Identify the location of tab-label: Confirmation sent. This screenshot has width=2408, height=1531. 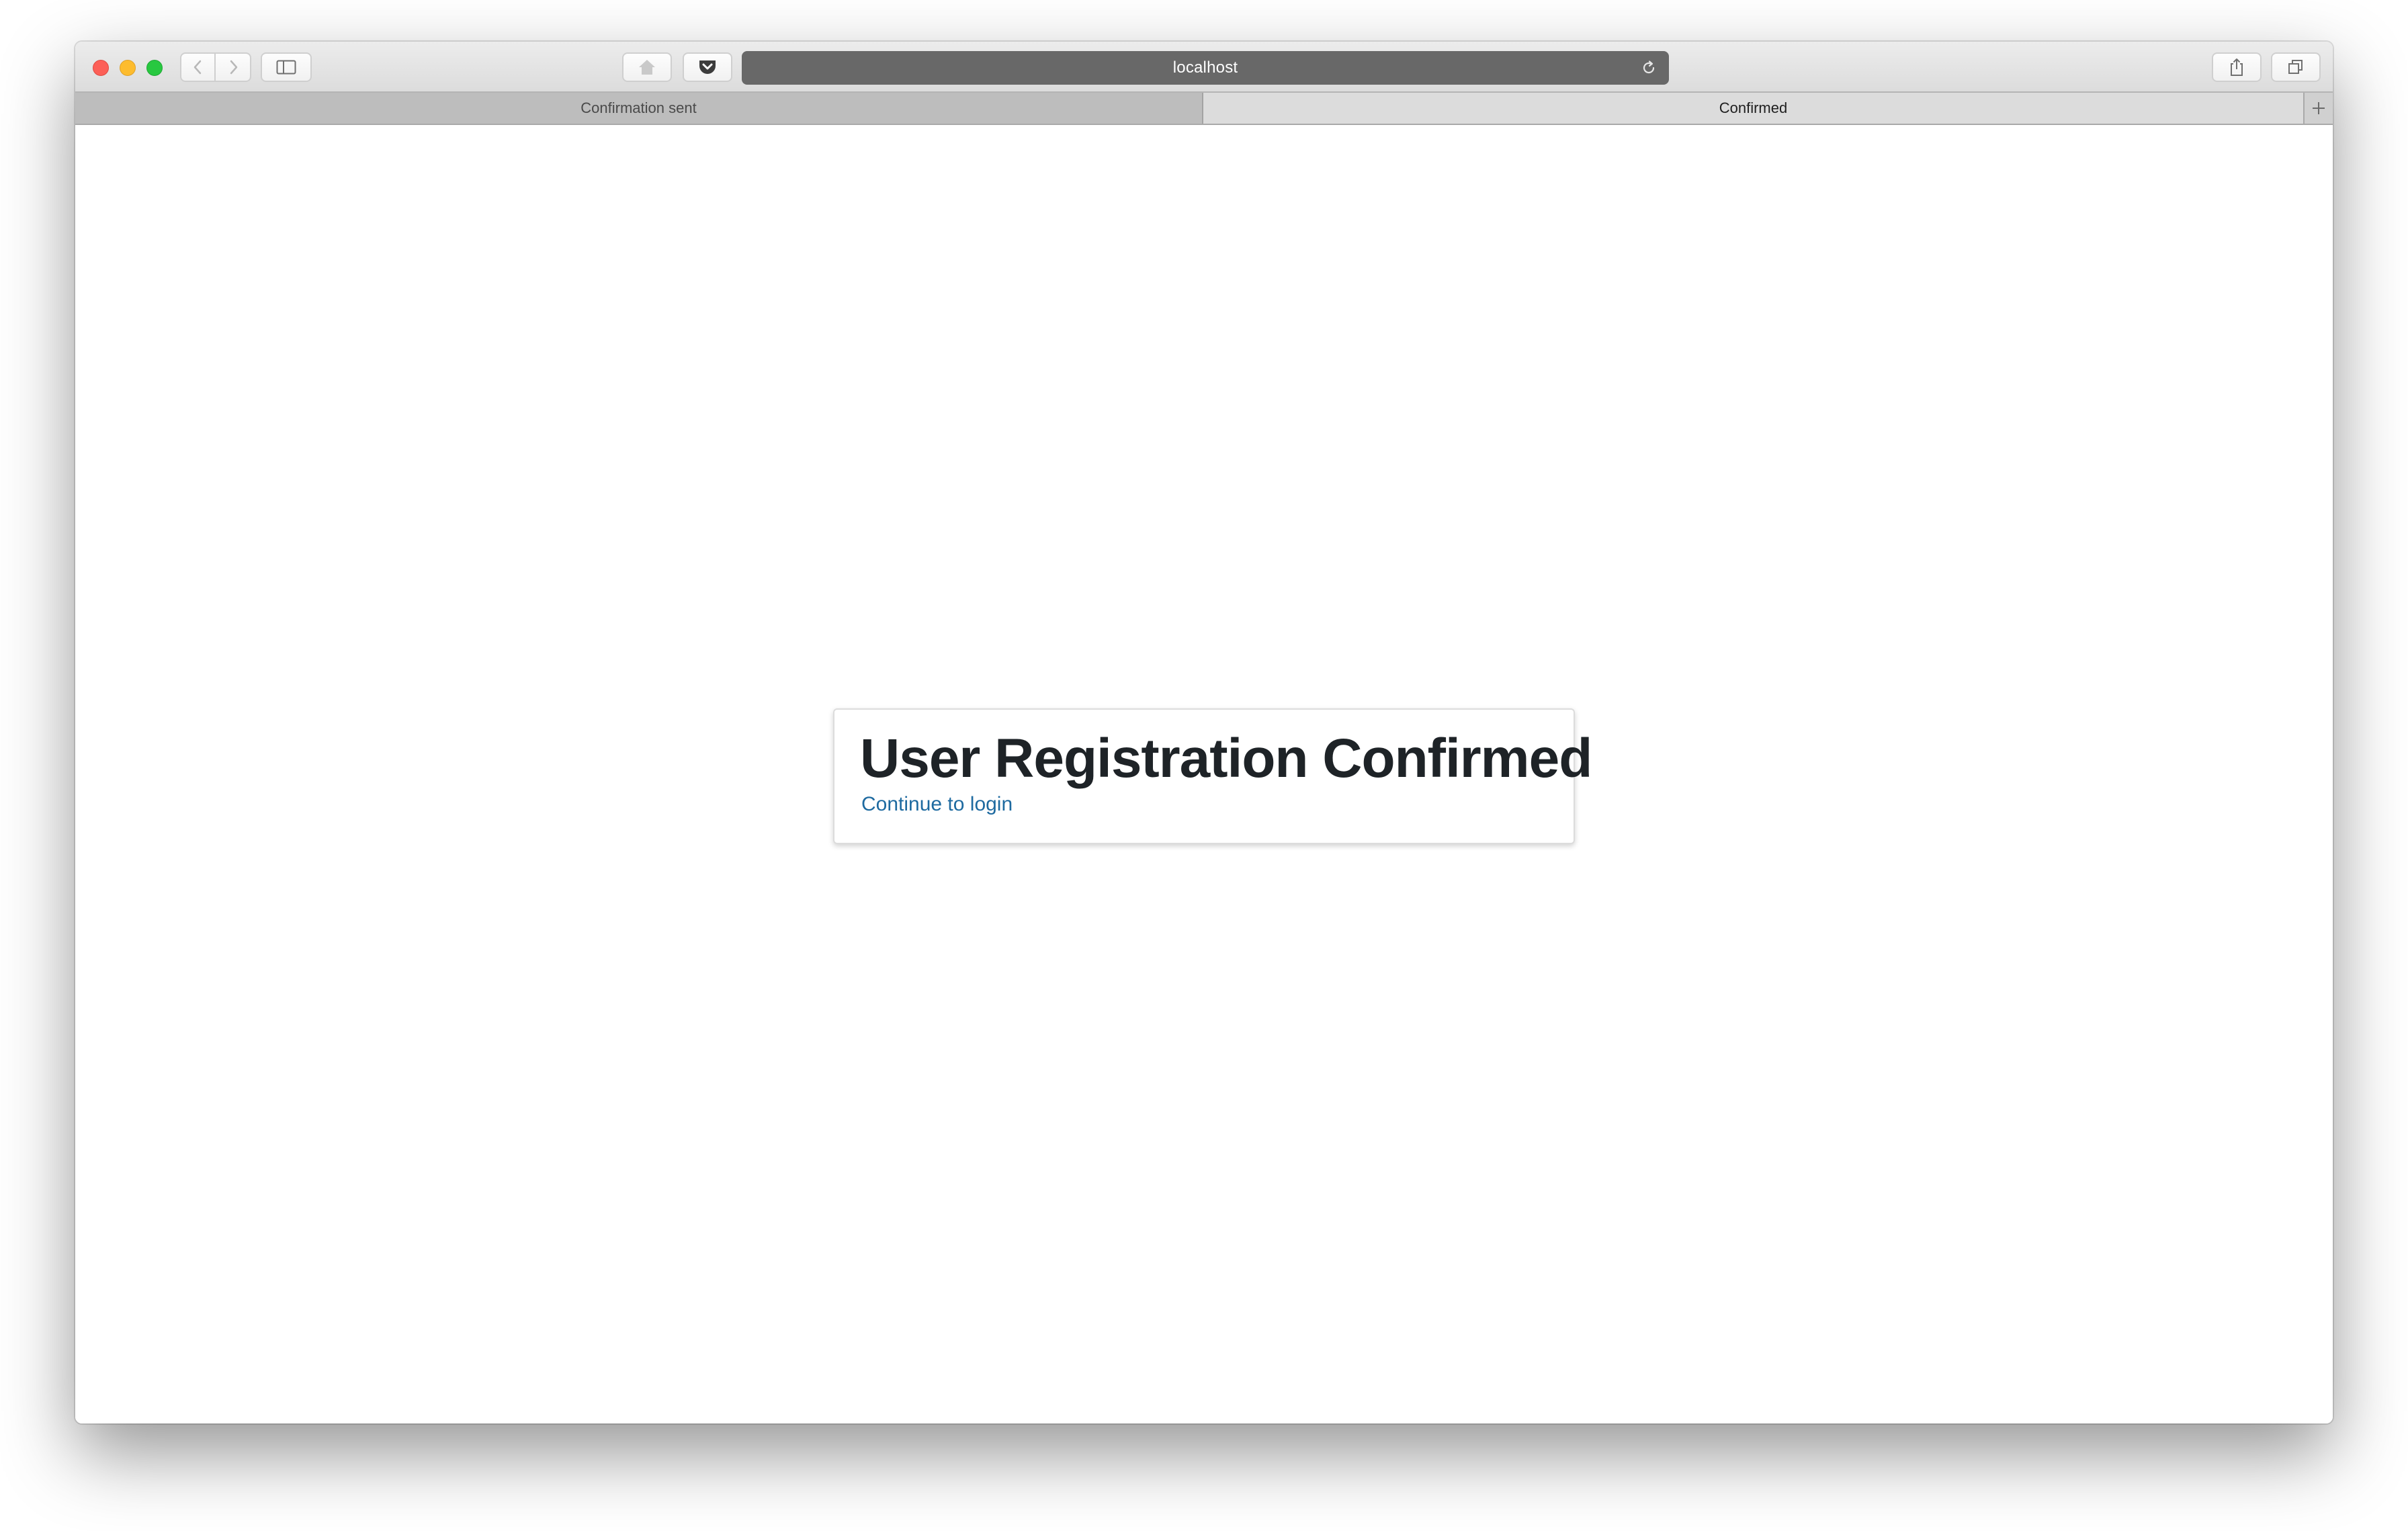
(638, 108).